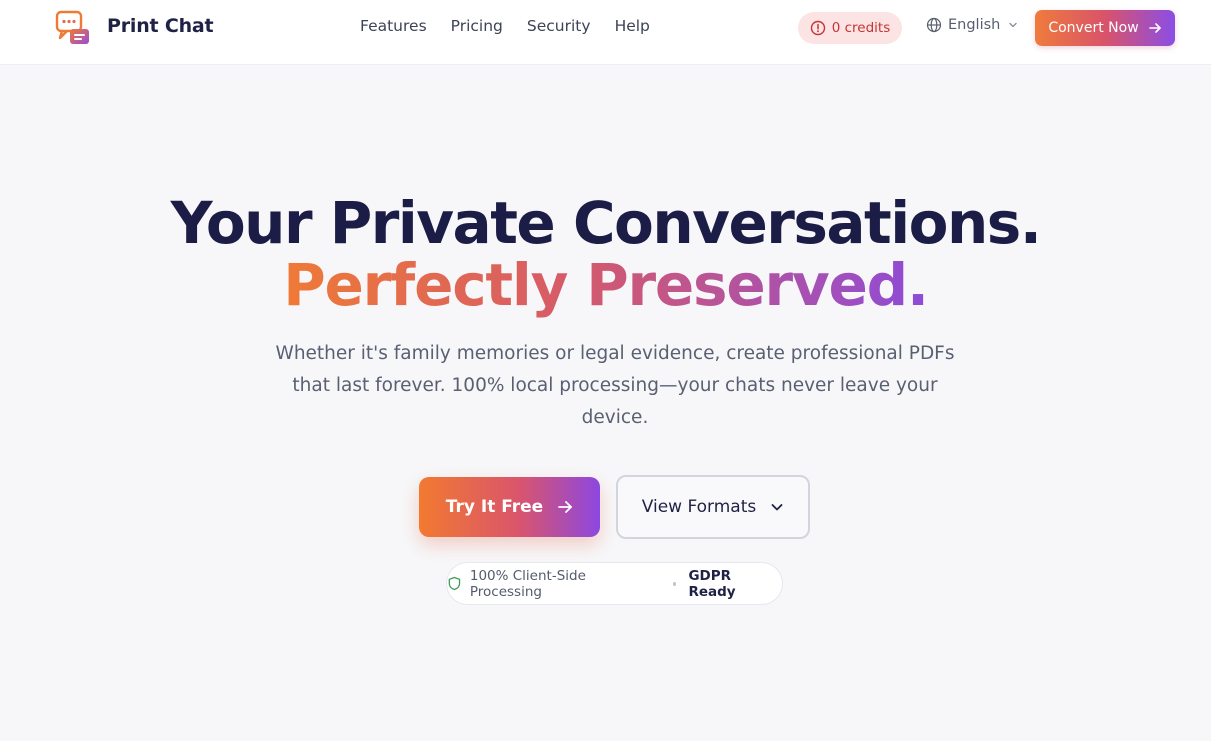 The width and height of the screenshot is (1211, 741). I want to click on convert-now-label: Convert Now, so click(1093, 28).